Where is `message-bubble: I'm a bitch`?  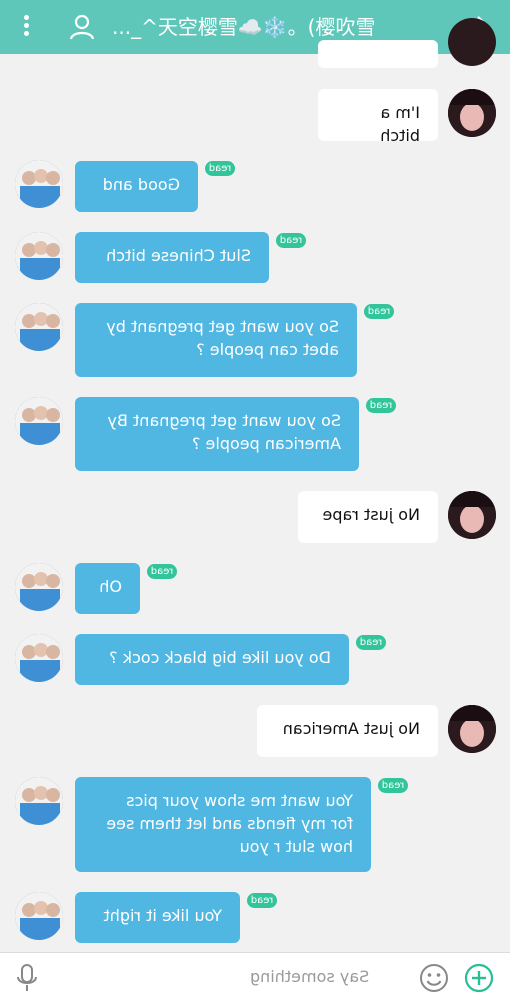
message-bubble: I'm a bitch is located at coordinates (378, 117).